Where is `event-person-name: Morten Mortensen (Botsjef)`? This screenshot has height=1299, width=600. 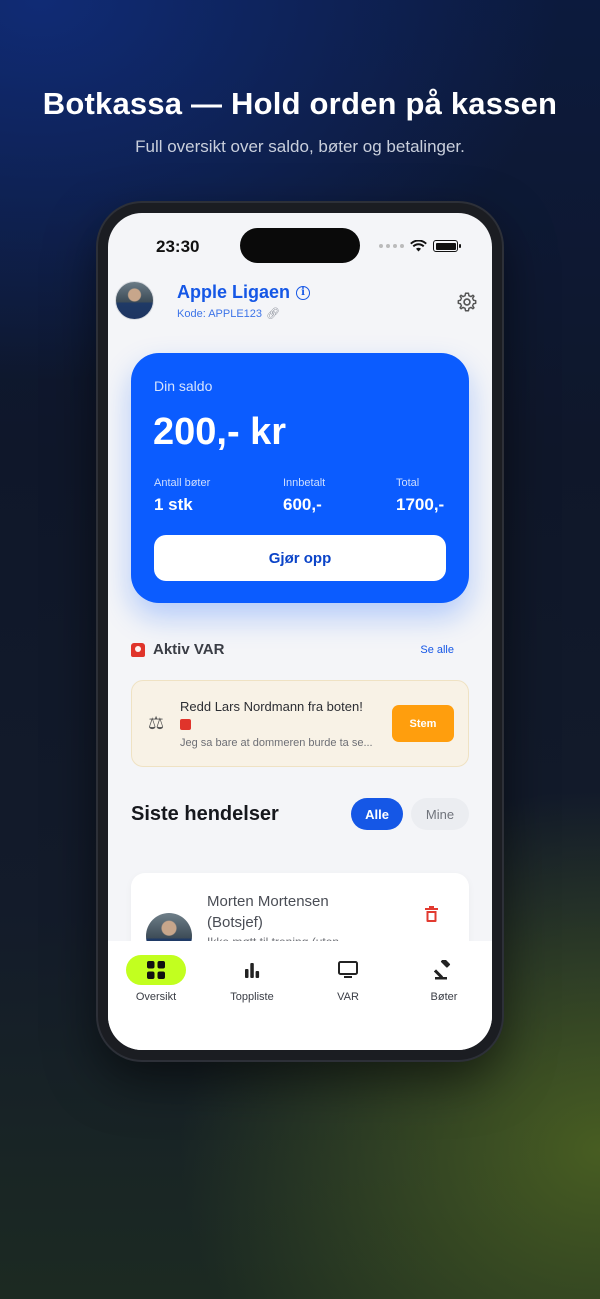 event-person-name: Morten Mortensen (Botsjef) is located at coordinates (268, 912).